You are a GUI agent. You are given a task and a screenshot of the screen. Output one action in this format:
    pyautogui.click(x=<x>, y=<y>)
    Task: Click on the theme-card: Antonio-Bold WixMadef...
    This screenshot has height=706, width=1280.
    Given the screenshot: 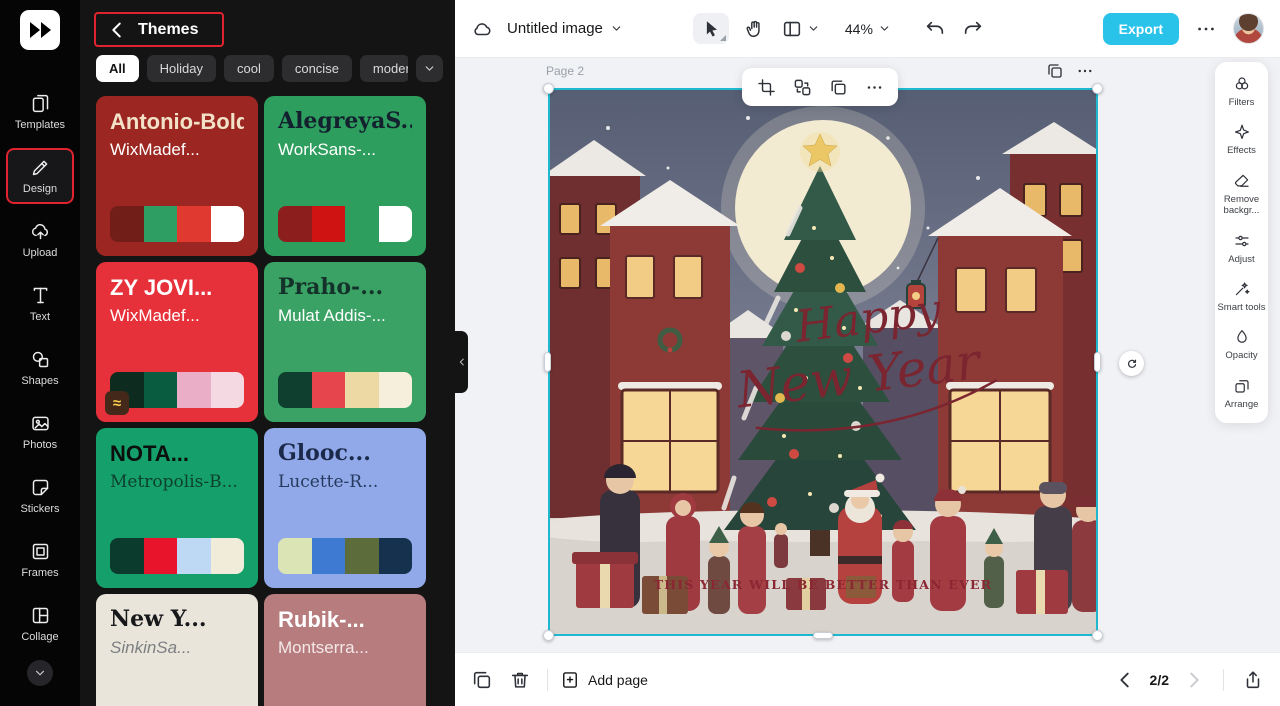 What is the action you would take?
    pyautogui.click(x=177, y=176)
    